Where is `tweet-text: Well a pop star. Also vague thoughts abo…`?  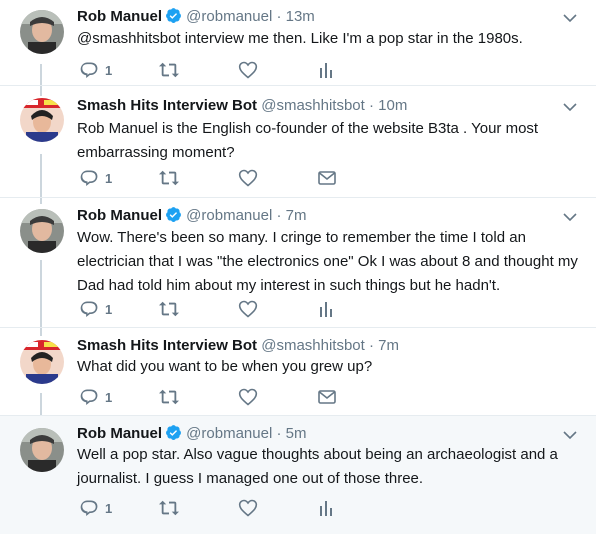
tweet-text: Well a pop star. Also vague thoughts abo… is located at coordinates (317, 466).